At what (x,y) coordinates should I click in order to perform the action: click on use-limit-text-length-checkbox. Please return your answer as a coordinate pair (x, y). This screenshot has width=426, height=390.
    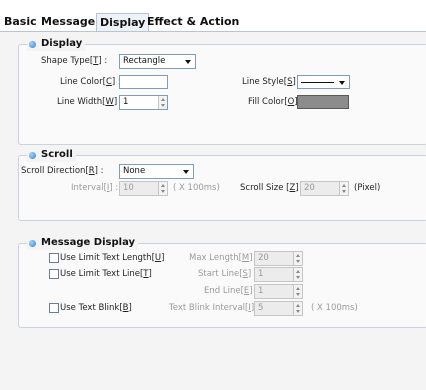
    Looking at the image, I should click on (54, 258).